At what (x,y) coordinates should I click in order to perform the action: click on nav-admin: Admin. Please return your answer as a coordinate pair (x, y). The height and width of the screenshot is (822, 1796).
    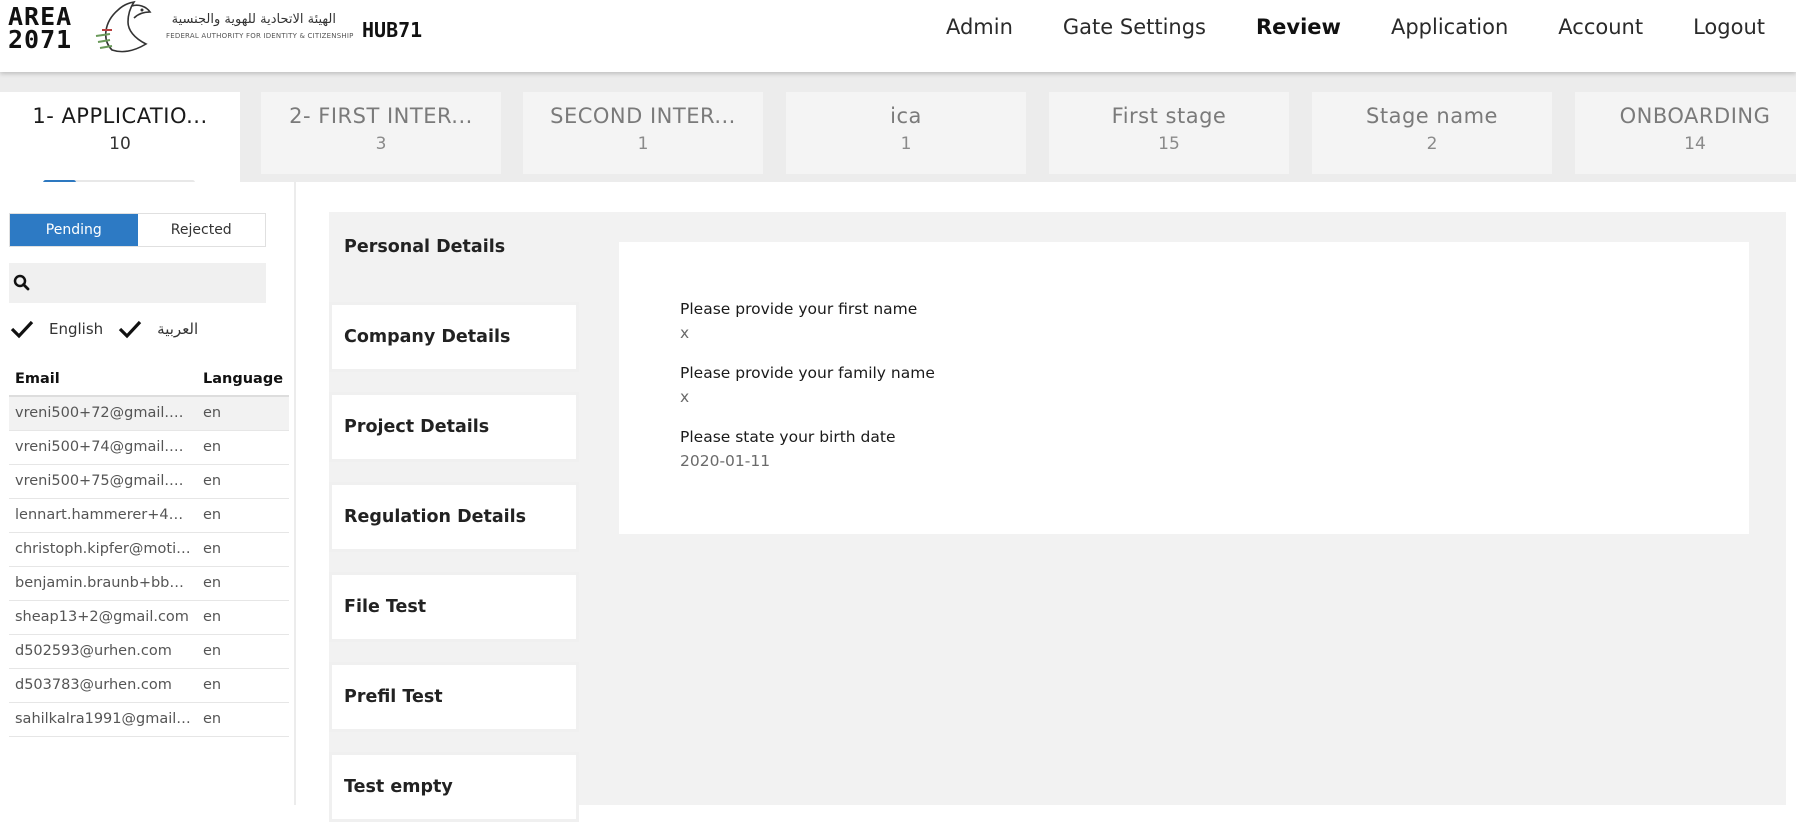
    Looking at the image, I should click on (979, 27).